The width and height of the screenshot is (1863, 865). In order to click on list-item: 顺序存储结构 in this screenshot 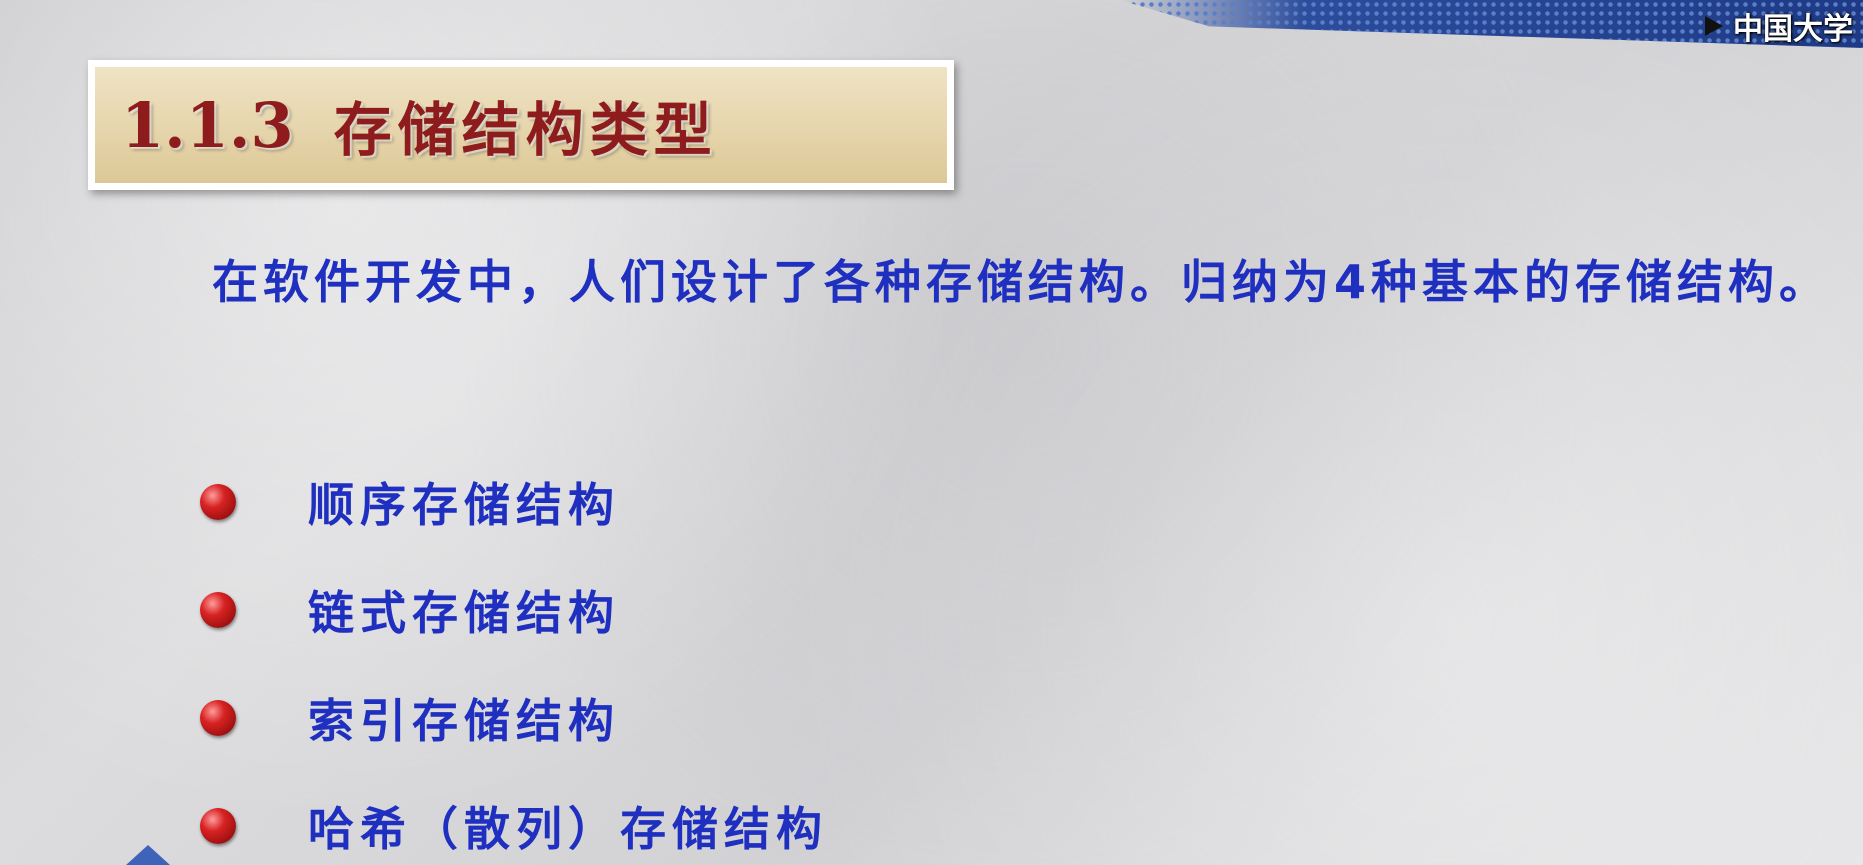, I will do `click(514, 502)`.